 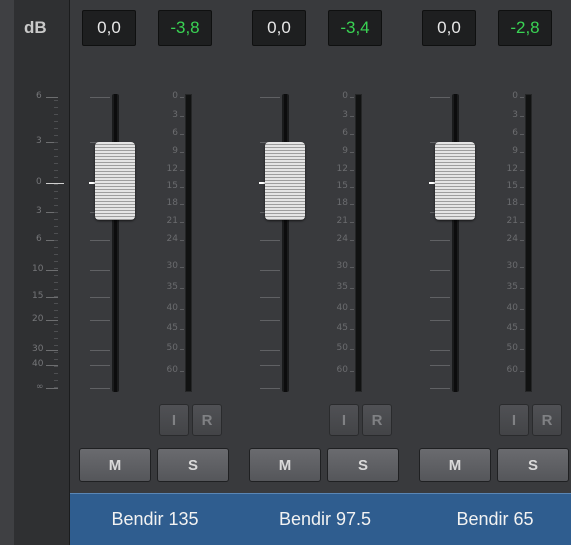 What do you see at coordinates (525, 28) in the screenshot?
I see `peak-display: -2,8` at bounding box center [525, 28].